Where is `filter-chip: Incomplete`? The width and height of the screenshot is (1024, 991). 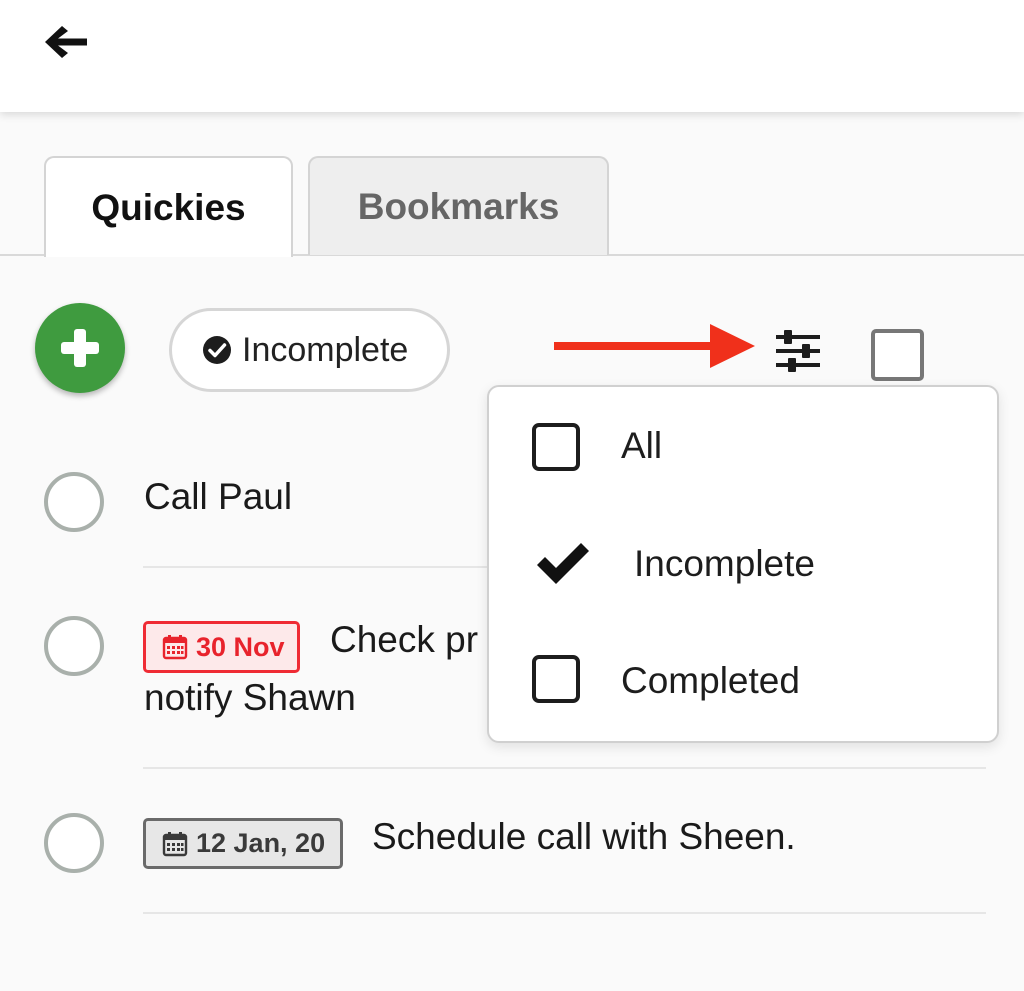 filter-chip: Incomplete is located at coordinates (309, 350).